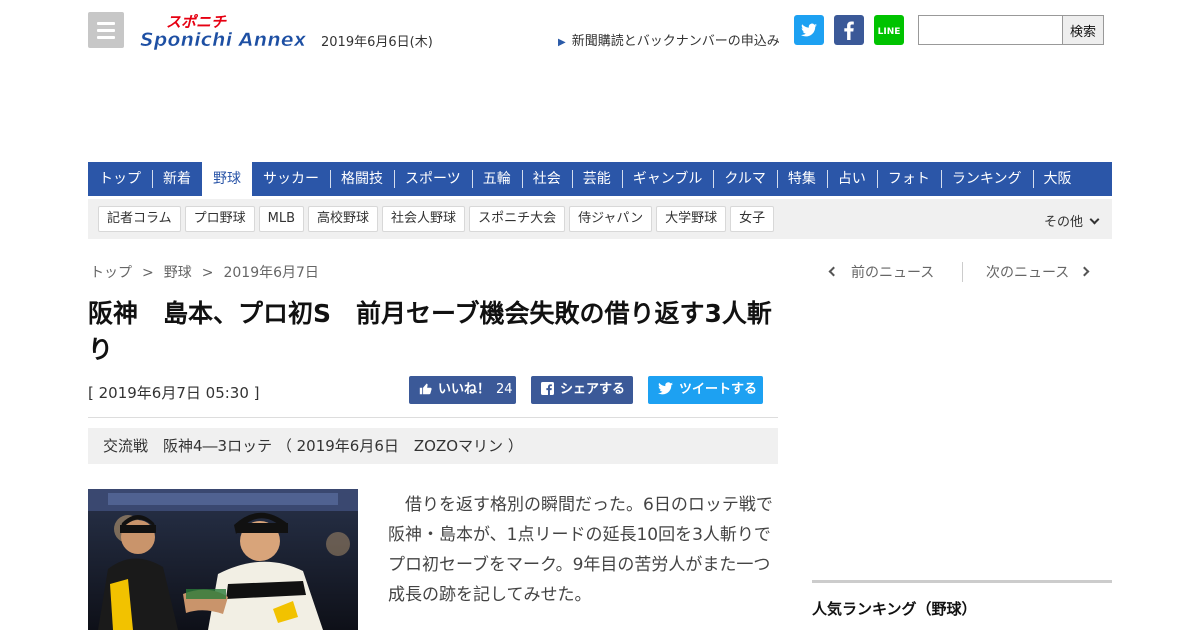  What do you see at coordinates (1083, 30) in the screenshot?
I see `search-button: 検索` at bounding box center [1083, 30].